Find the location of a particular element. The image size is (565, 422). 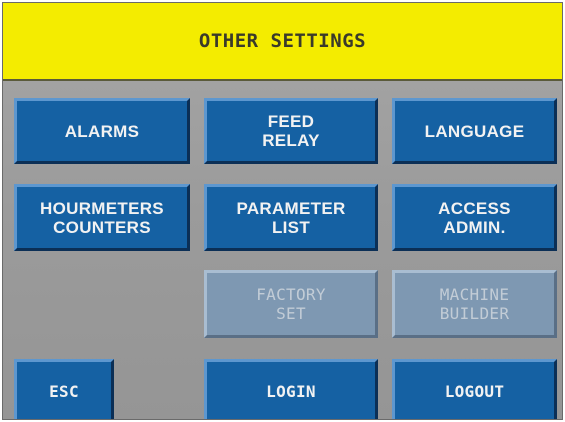

machine-builder-button: MACHINE BUILDER is located at coordinates (474, 304).